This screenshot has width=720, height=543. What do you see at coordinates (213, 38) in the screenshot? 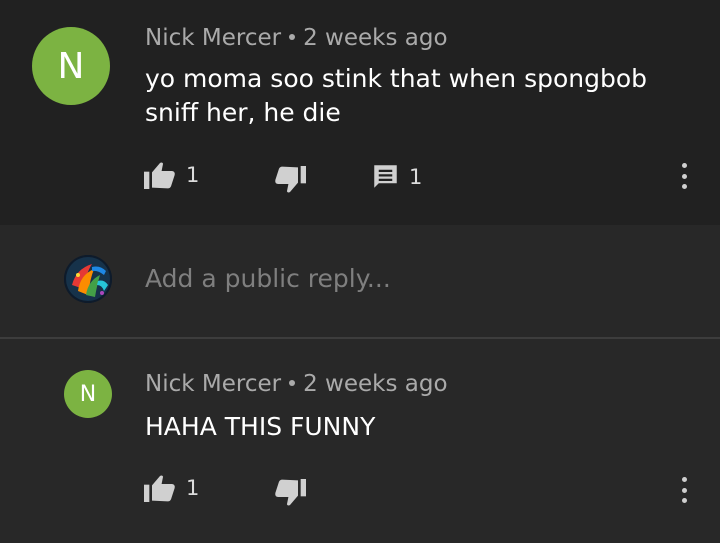
I see `author-name: Nick Mercer` at bounding box center [213, 38].